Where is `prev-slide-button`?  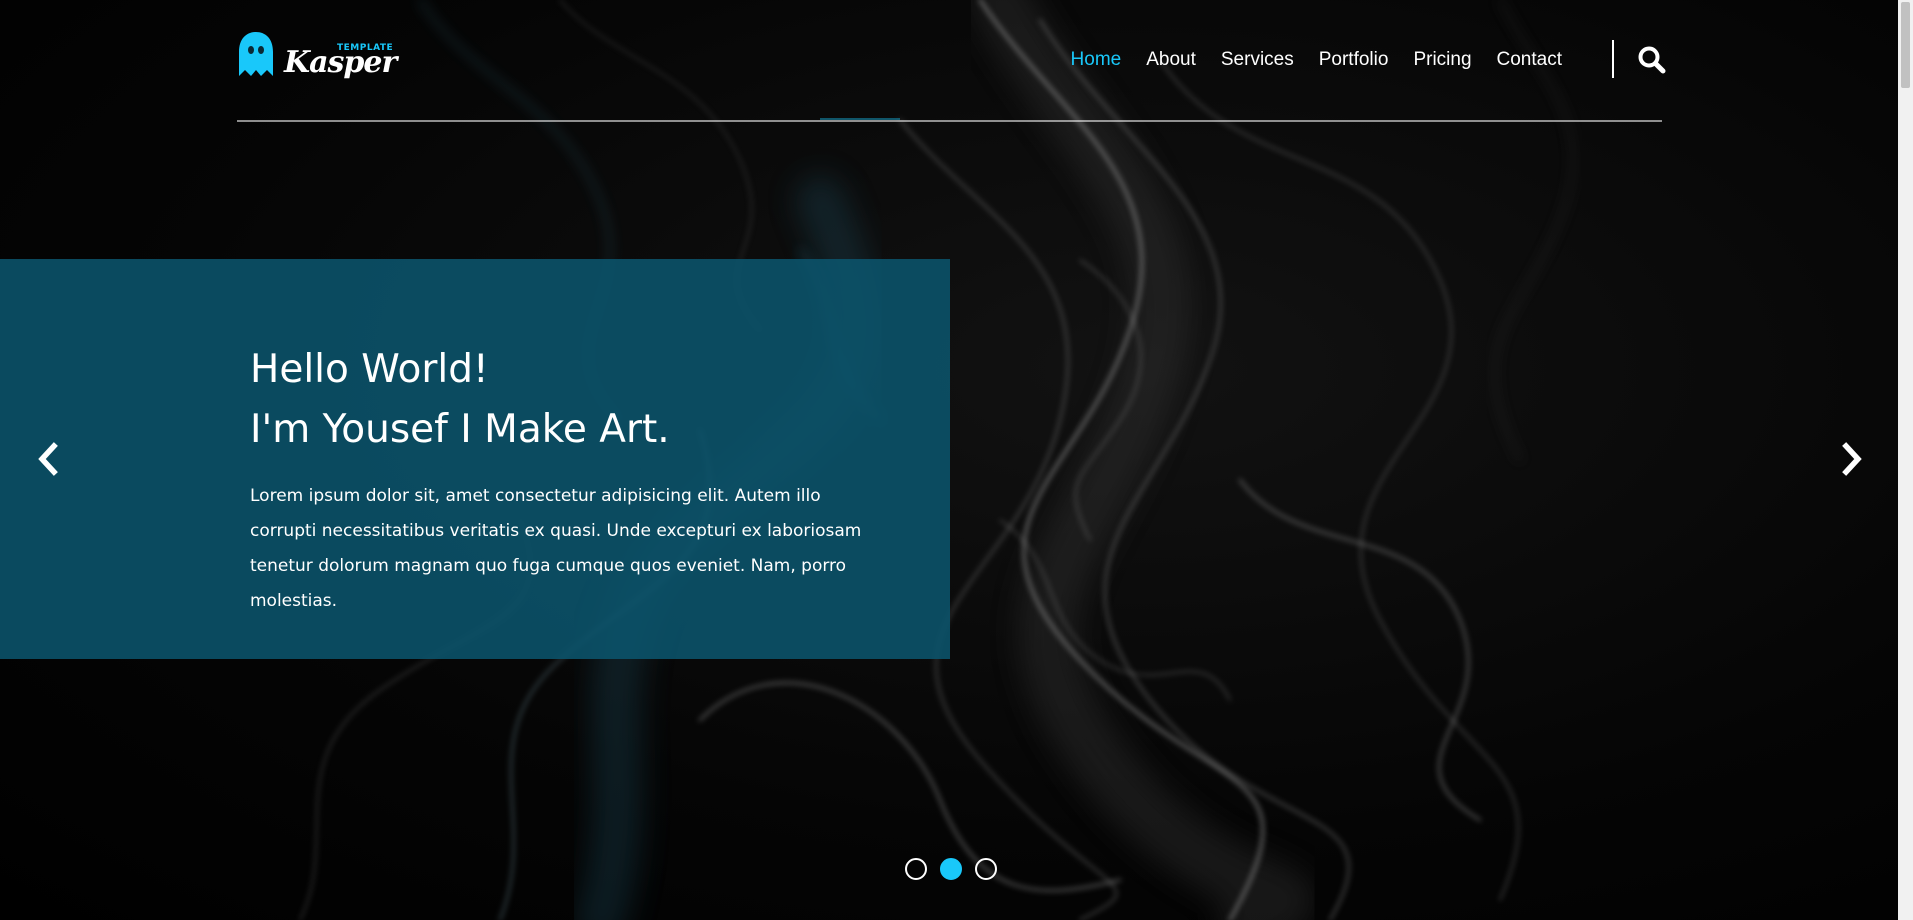 prev-slide-button is located at coordinates (49, 459).